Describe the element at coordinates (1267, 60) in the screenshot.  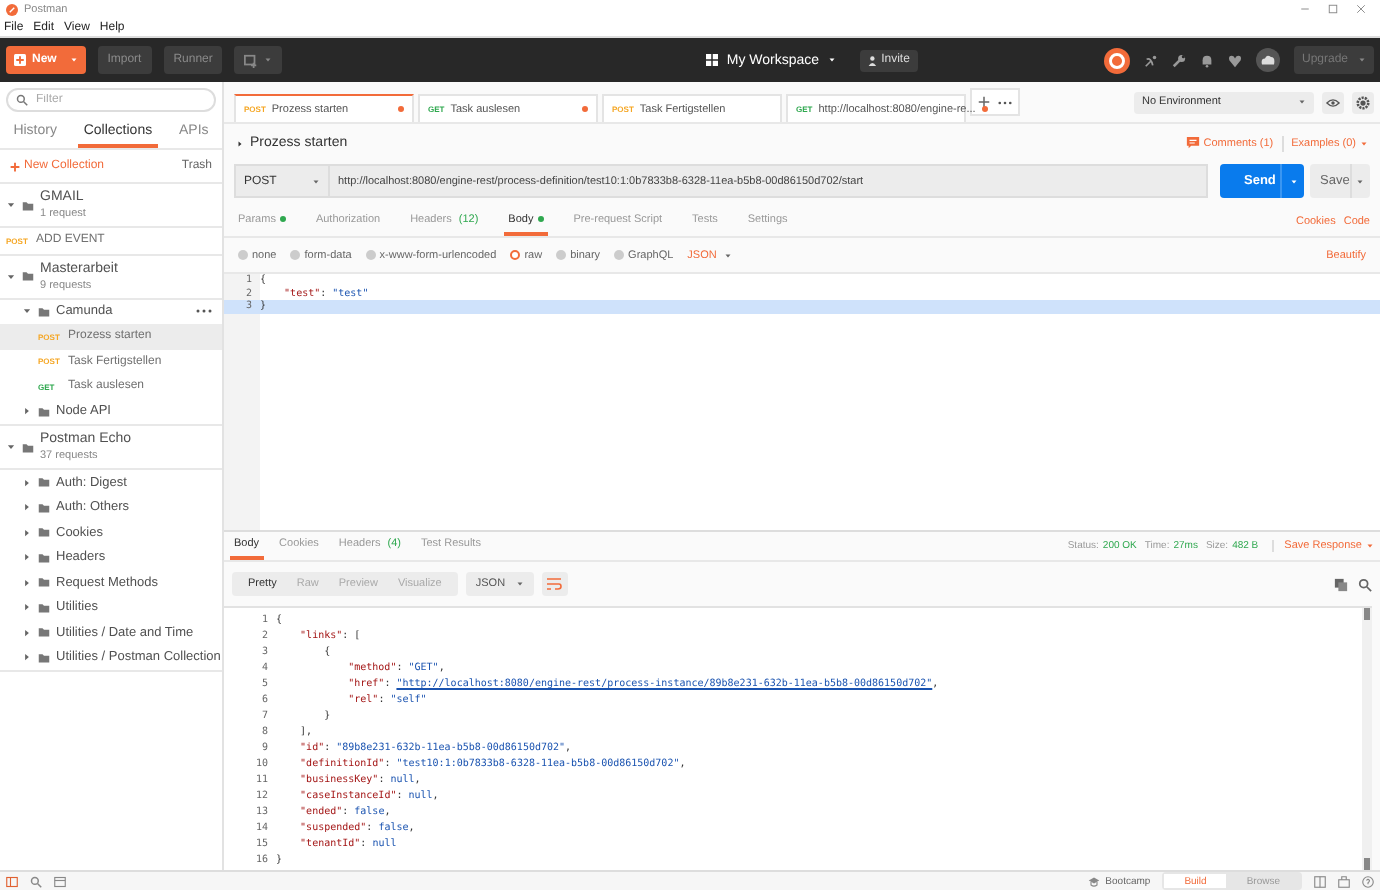
I see `cloud-icon` at that location.